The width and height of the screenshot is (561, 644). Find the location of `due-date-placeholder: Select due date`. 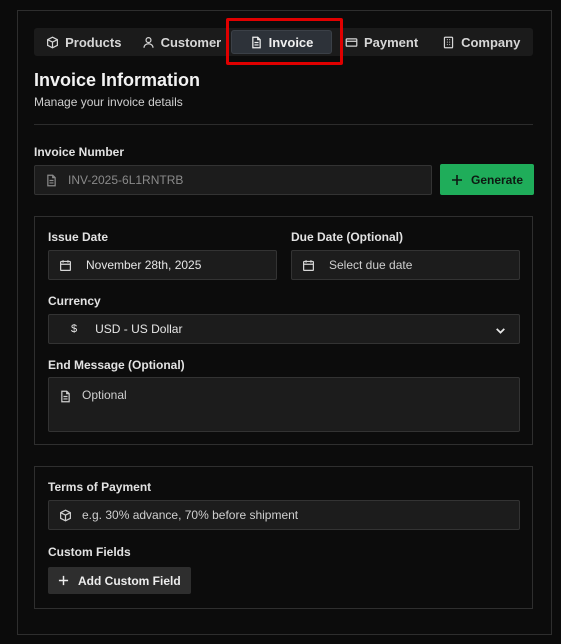

due-date-placeholder: Select due date is located at coordinates (371, 265).